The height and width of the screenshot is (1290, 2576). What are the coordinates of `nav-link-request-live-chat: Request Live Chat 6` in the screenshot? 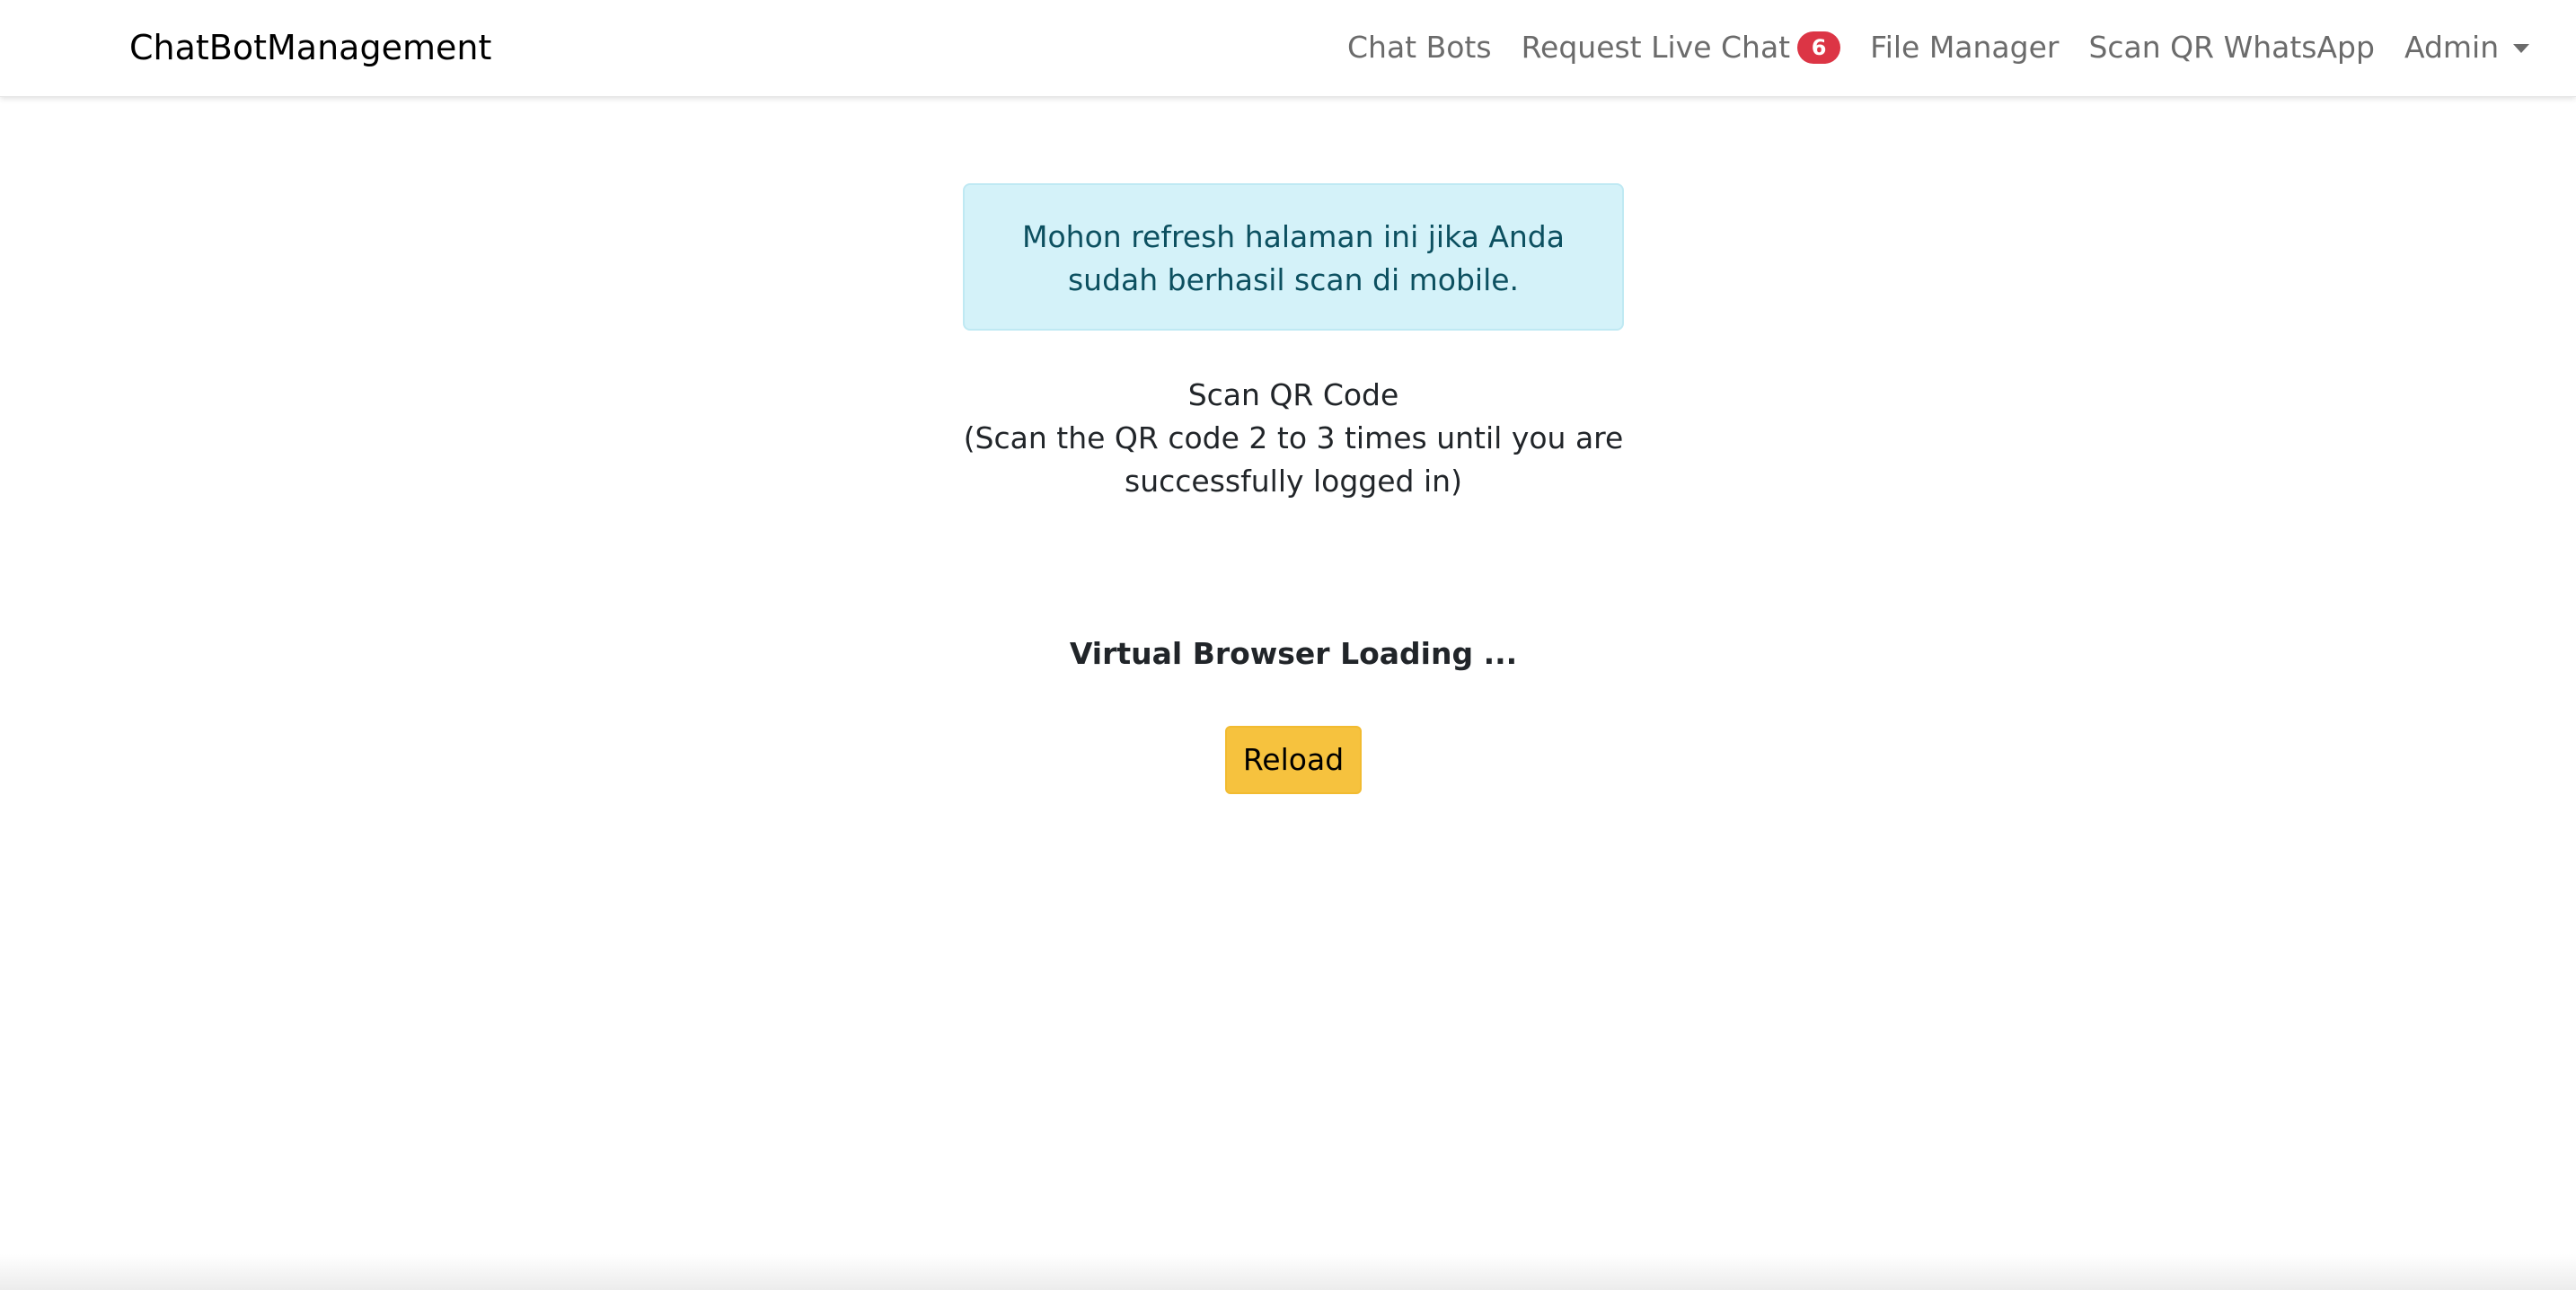 It's located at (1681, 47).